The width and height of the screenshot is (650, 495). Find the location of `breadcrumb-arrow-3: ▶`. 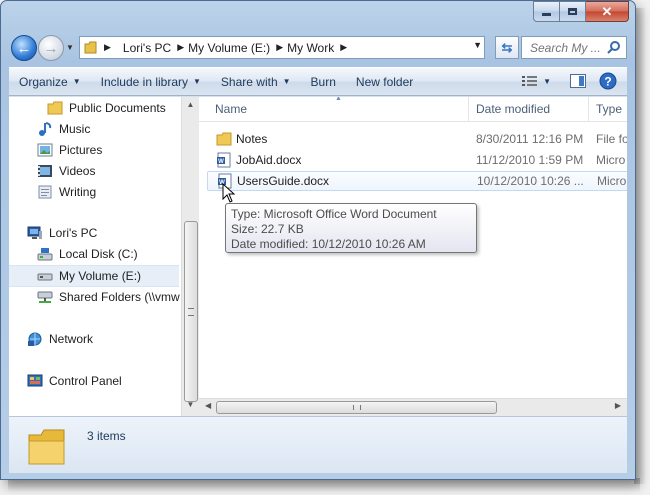

breadcrumb-arrow-3: ▶ is located at coordinates (346, 47).